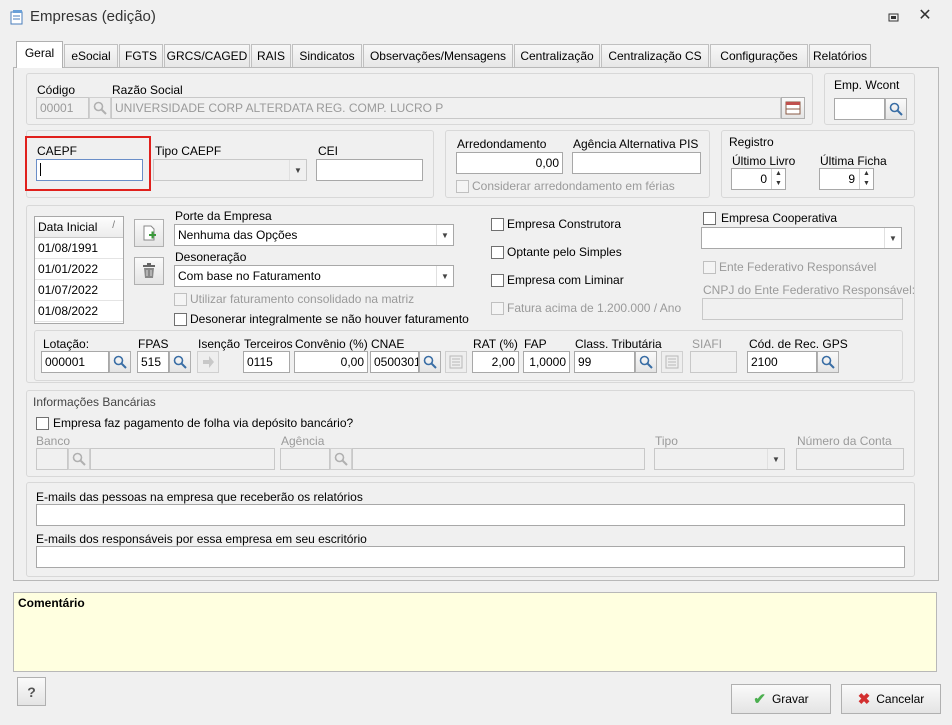  Describe the element at coordinates (438, 55) in the screenshot. I see `tab-observa-es-mensagens: Observações/Mensagens` at that location.